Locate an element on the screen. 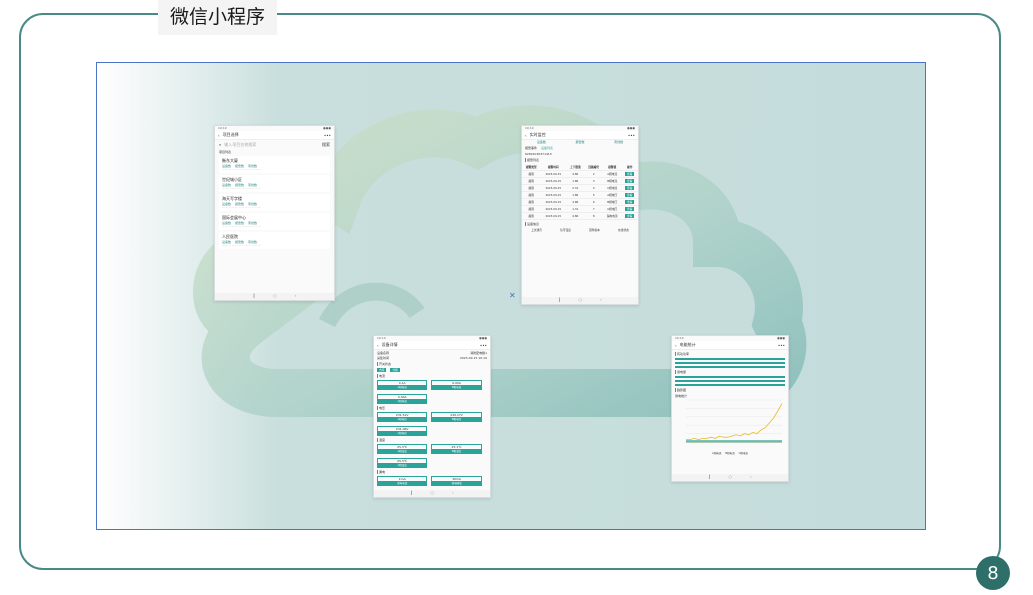 Image resolution: width=1033 pixels, height=595 pixels. switch-on-button: 合闸 is located at coordinates (382, 370).